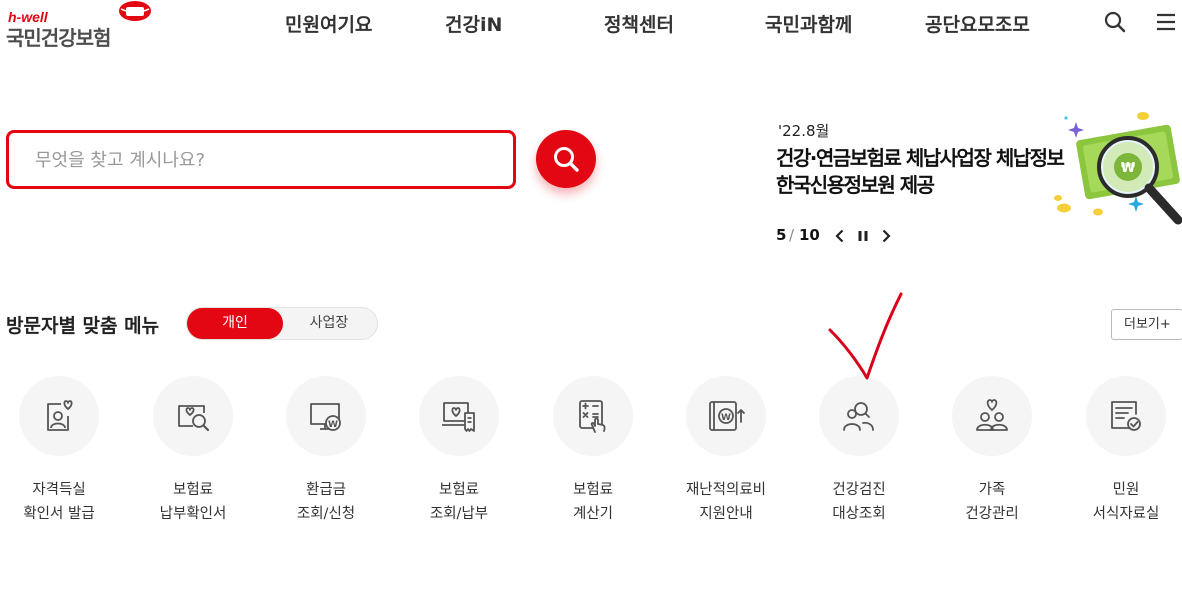  What do you see at coordinates (804, 131) in the screenshot?
I see `notice-date: '22.8월` at bounding box center [804, 131].